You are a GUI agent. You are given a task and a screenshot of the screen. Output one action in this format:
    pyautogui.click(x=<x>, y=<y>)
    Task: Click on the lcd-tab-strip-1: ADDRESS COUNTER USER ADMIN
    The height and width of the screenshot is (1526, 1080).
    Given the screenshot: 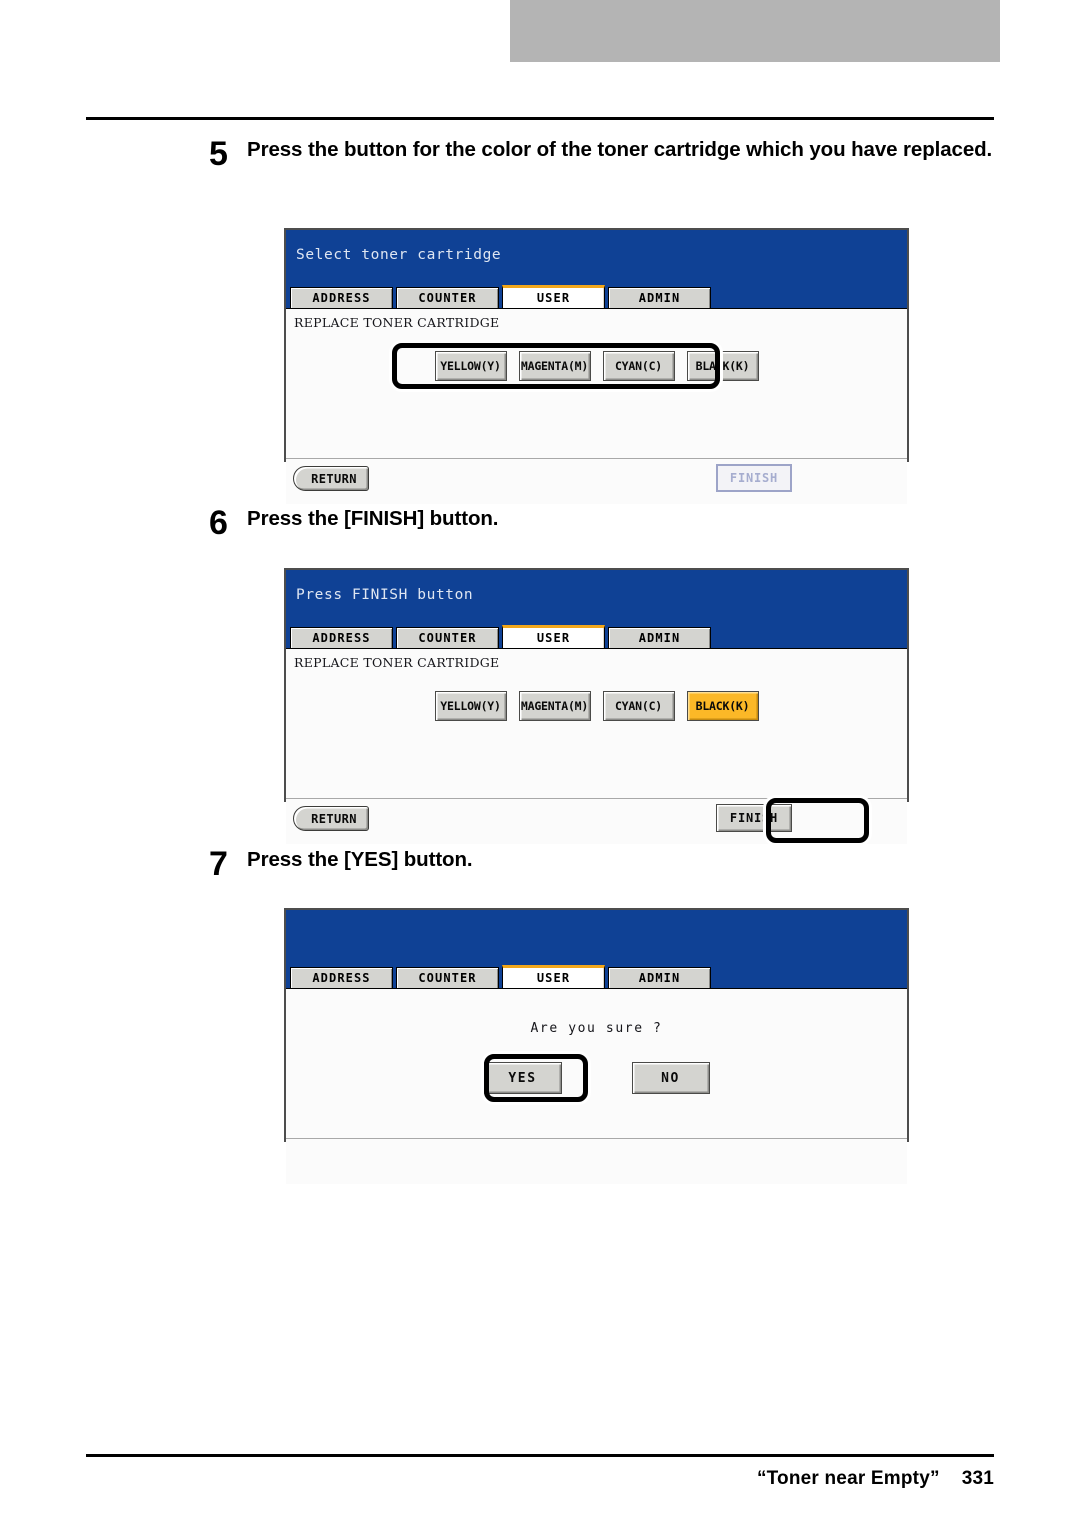 What is the action you would take?
    pyautogui.click(x=596, y=296)
    